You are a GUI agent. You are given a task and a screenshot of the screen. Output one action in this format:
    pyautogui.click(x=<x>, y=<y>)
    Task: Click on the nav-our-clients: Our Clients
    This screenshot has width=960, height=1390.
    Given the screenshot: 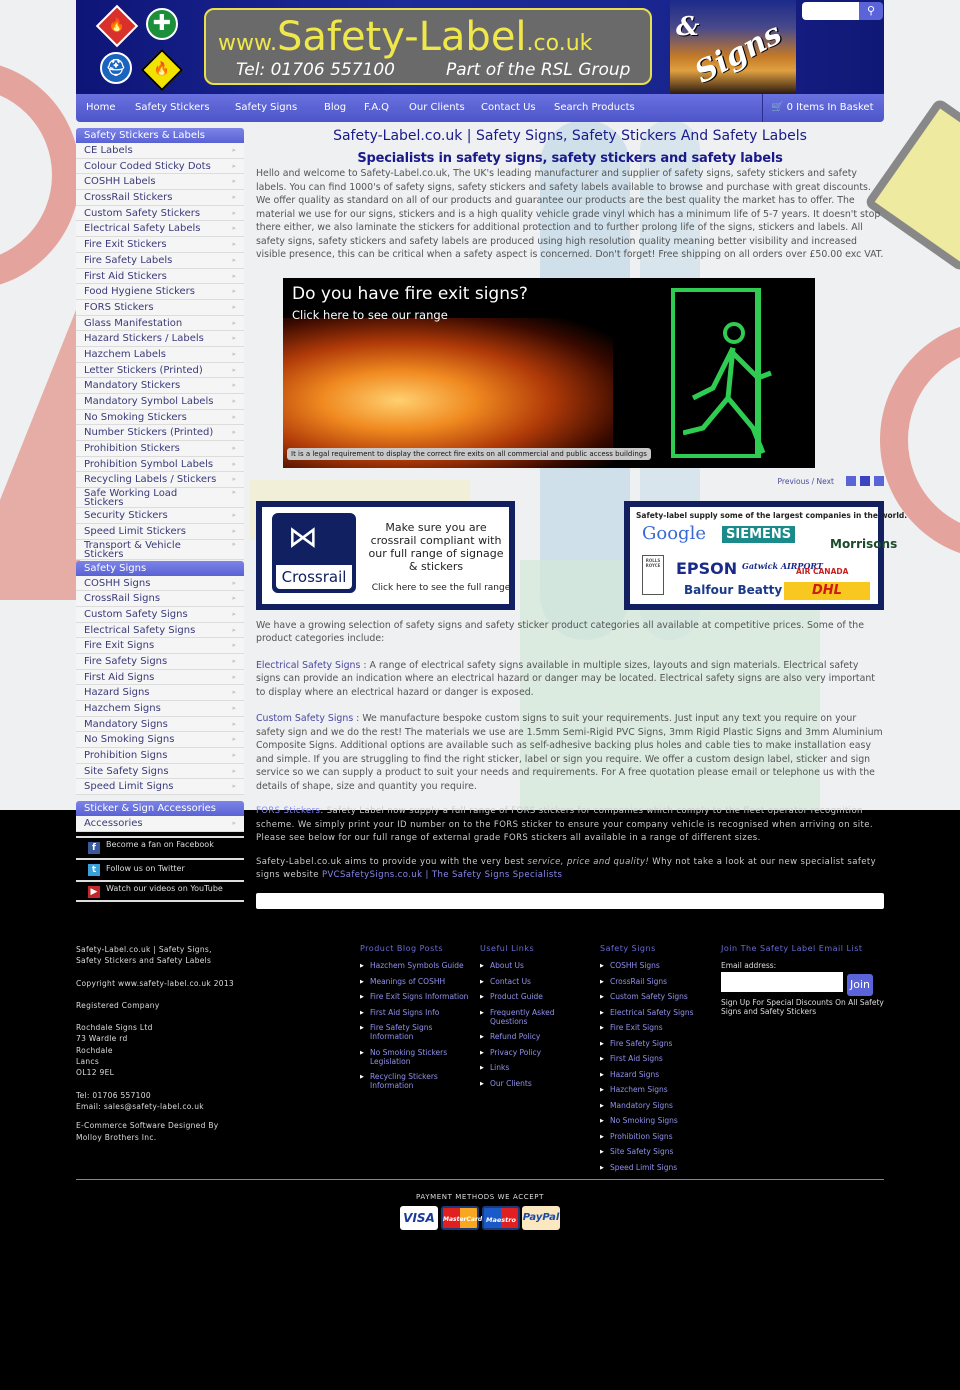 What is the action you would take?
    pyautogui.click(x=437, y=108)
    